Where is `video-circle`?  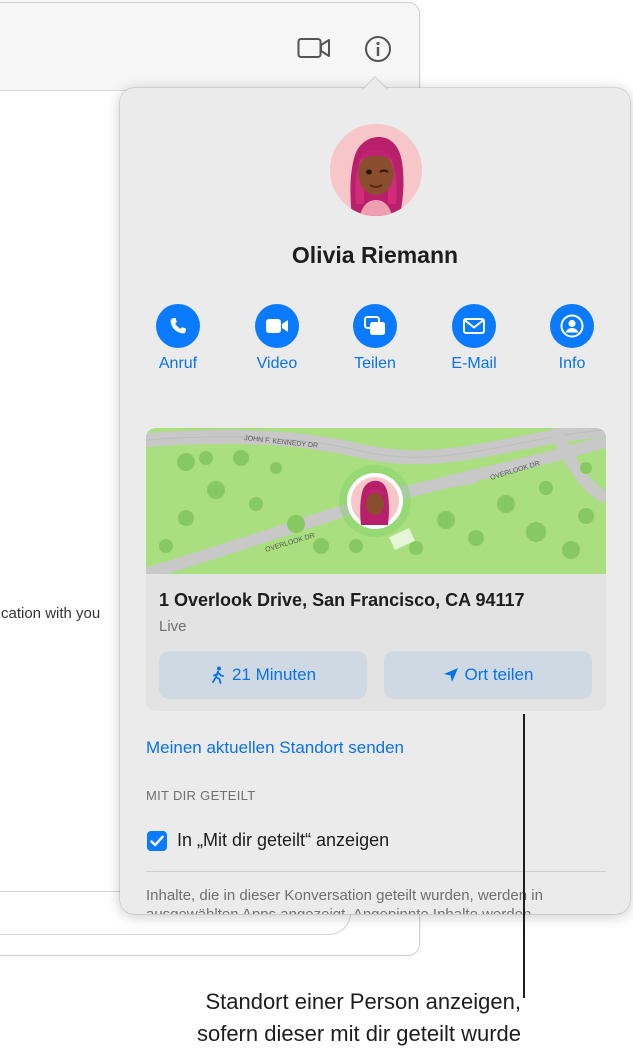 video-circle is located at coordinates (277, 326).